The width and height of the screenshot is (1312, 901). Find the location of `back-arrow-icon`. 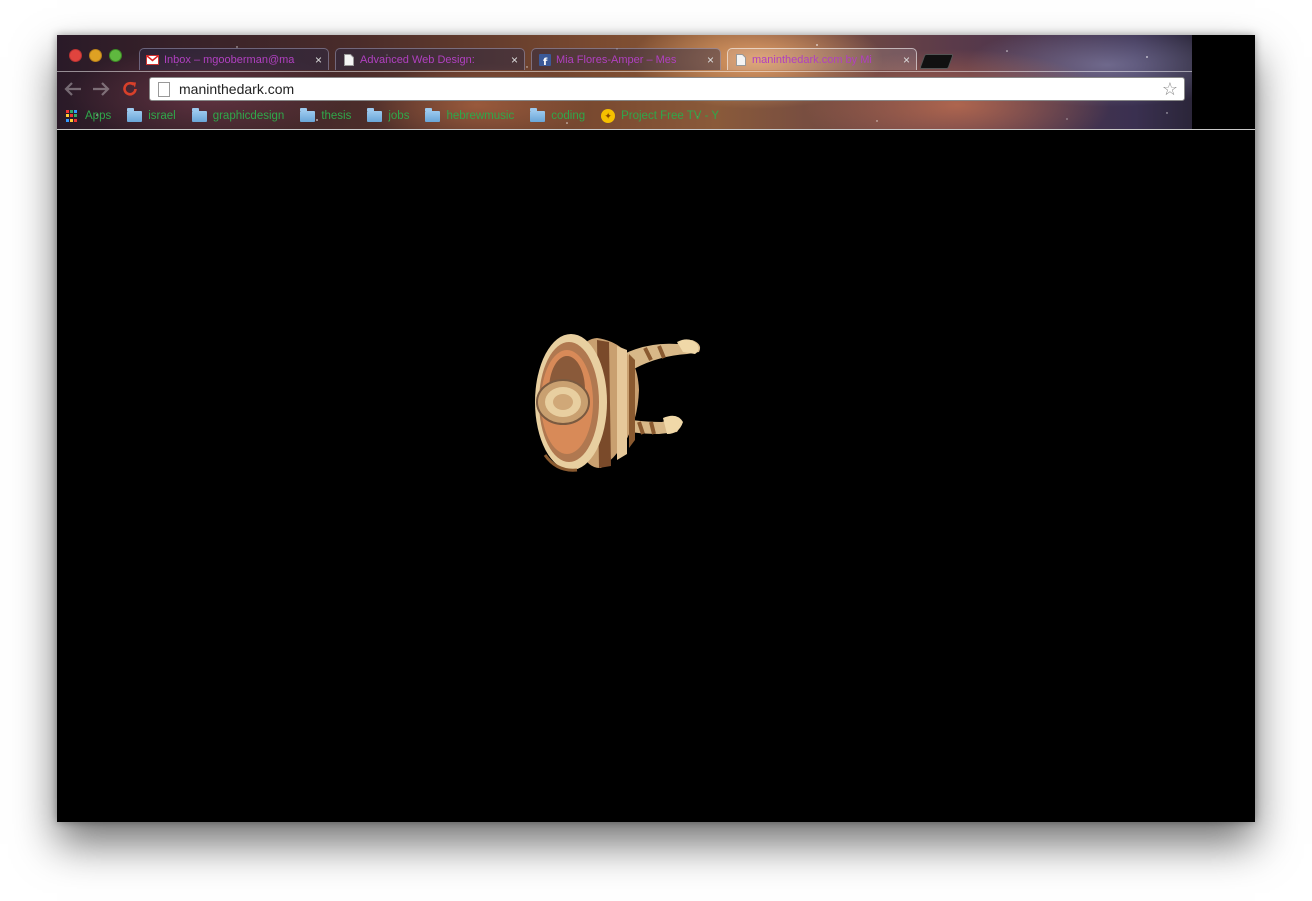

back-arrow-icon is located at coordinates (73, 89).